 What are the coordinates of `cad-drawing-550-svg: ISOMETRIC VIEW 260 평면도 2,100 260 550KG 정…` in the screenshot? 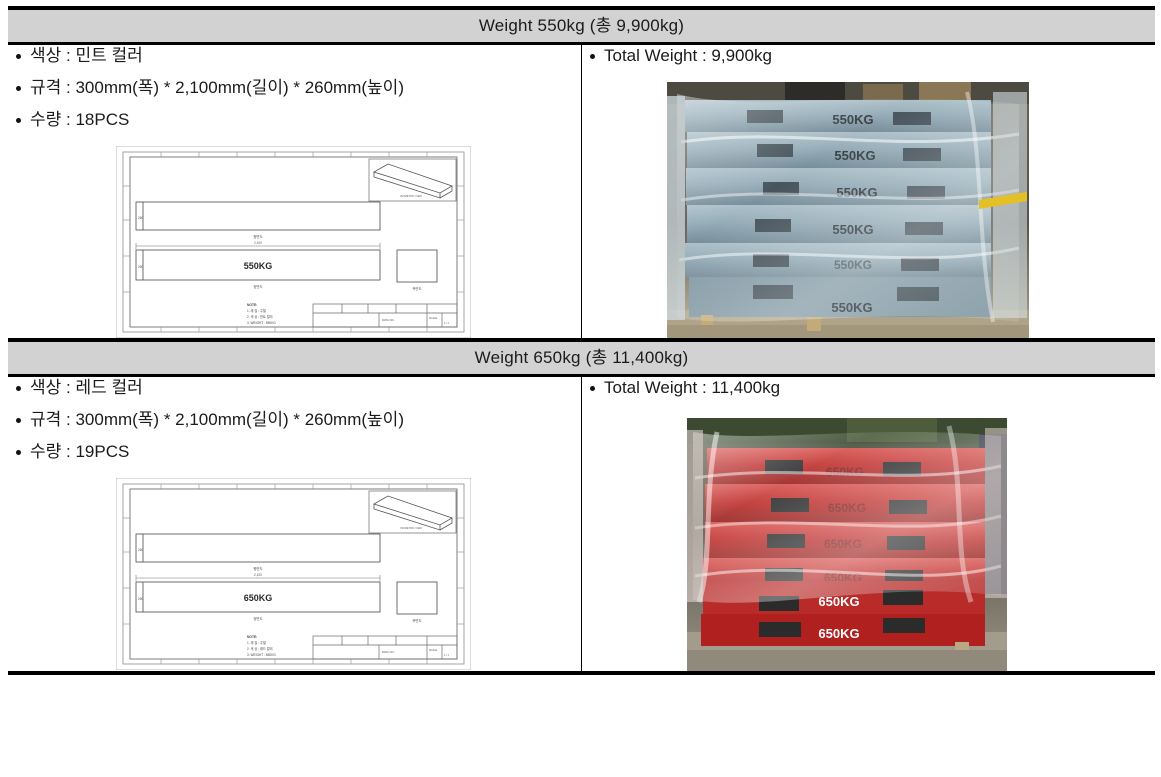 It's located at (293, 241).